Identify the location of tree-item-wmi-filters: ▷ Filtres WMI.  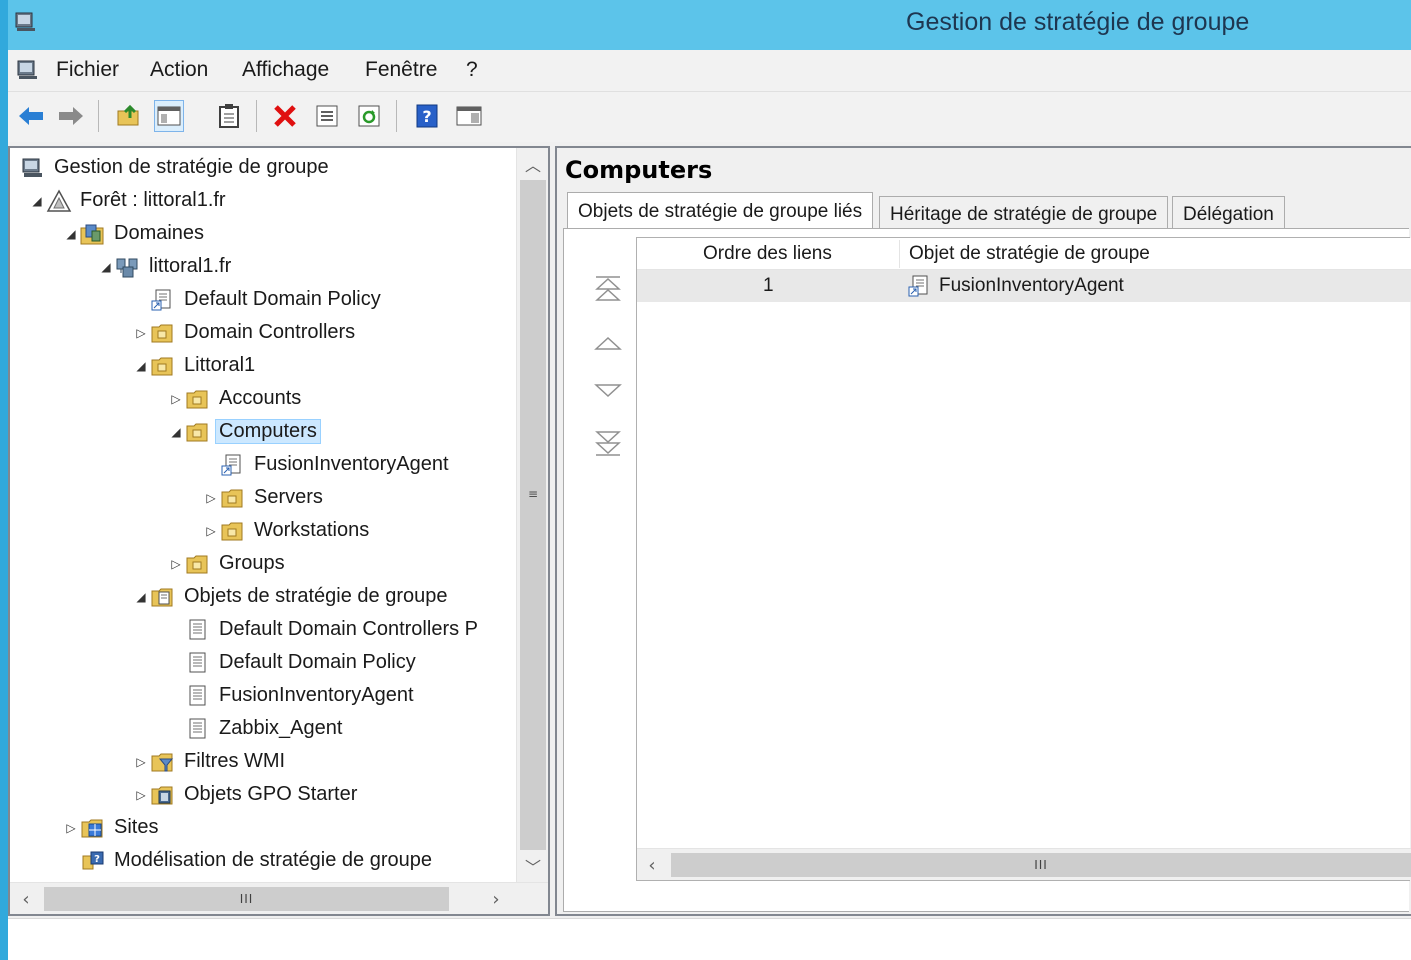
(208, 761).